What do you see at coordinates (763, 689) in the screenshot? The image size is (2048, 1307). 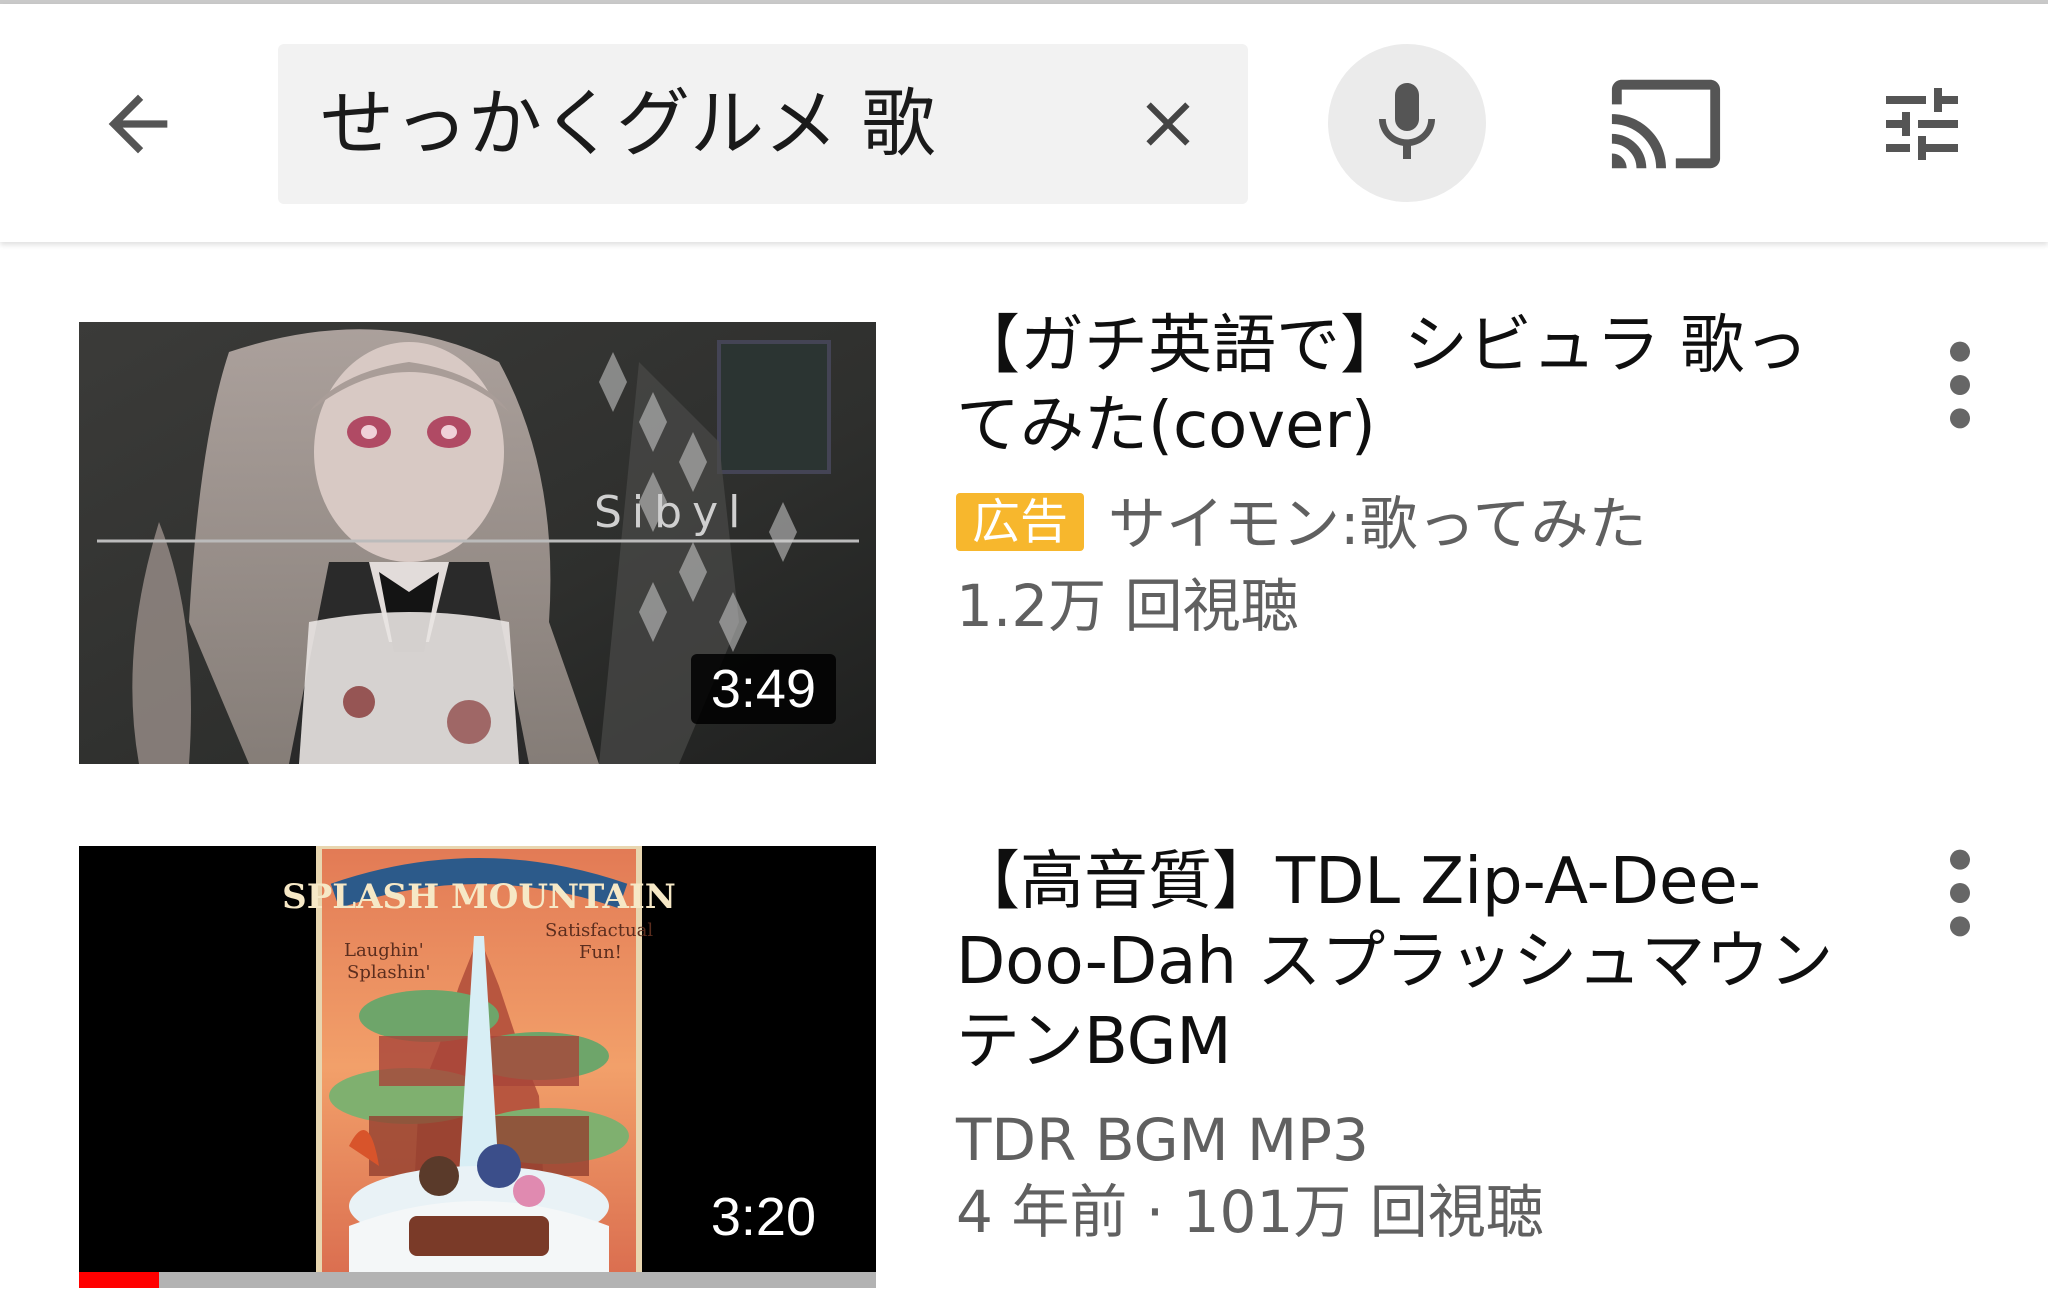 I see `video-duration: 3:49` at bounding box center [763, 689].